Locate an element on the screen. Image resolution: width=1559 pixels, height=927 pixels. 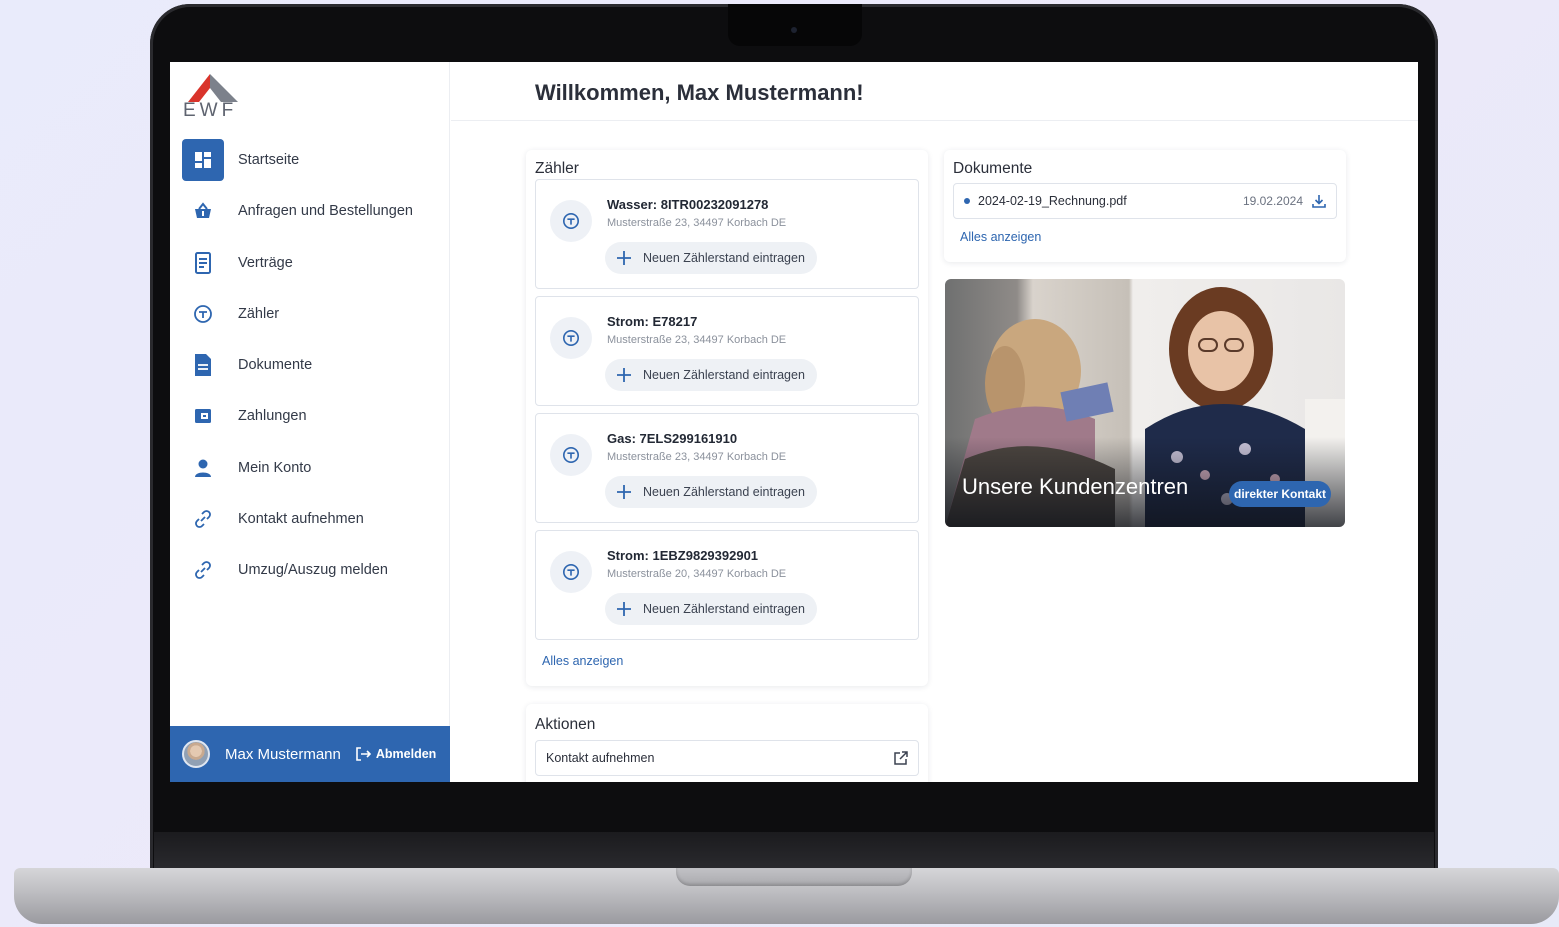
meters-card-title: Zähler is located at coordinates (557, 168).